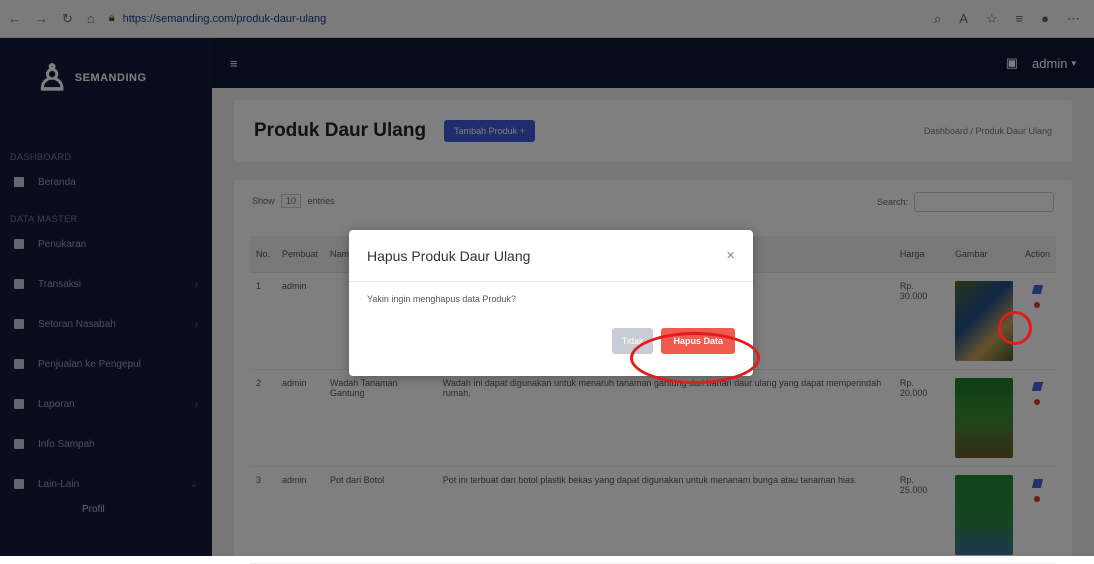  What do you see at coordinates (441, 299) in the screenshot?
I see `modal-message: Yakin ingin menghapus data Produk?` at bounding box center [441, 299].